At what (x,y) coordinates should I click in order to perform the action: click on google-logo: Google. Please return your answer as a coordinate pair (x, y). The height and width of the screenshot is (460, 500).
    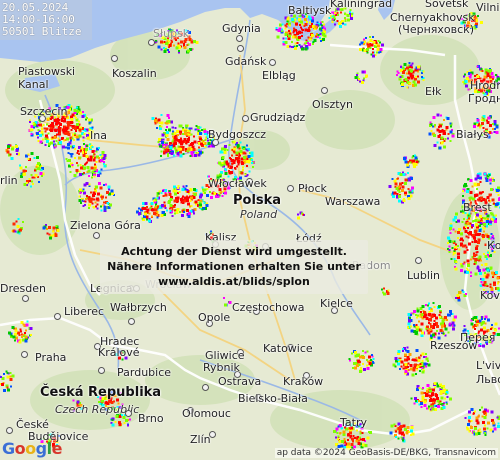
    Looking at the image, I should click on (32, 448).